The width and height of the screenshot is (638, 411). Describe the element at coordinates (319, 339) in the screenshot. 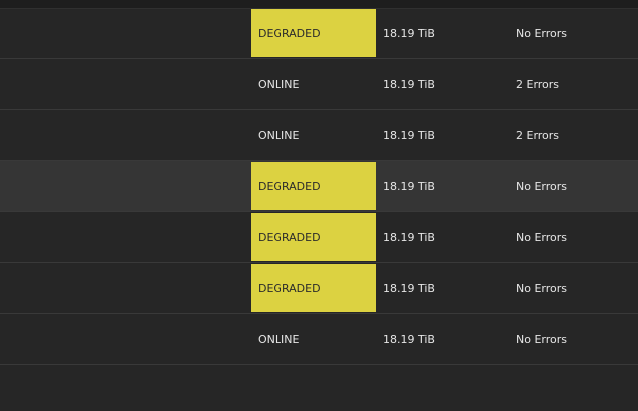

I see `table-row: ONLINE 18.19 TiB No Errors` at that location.